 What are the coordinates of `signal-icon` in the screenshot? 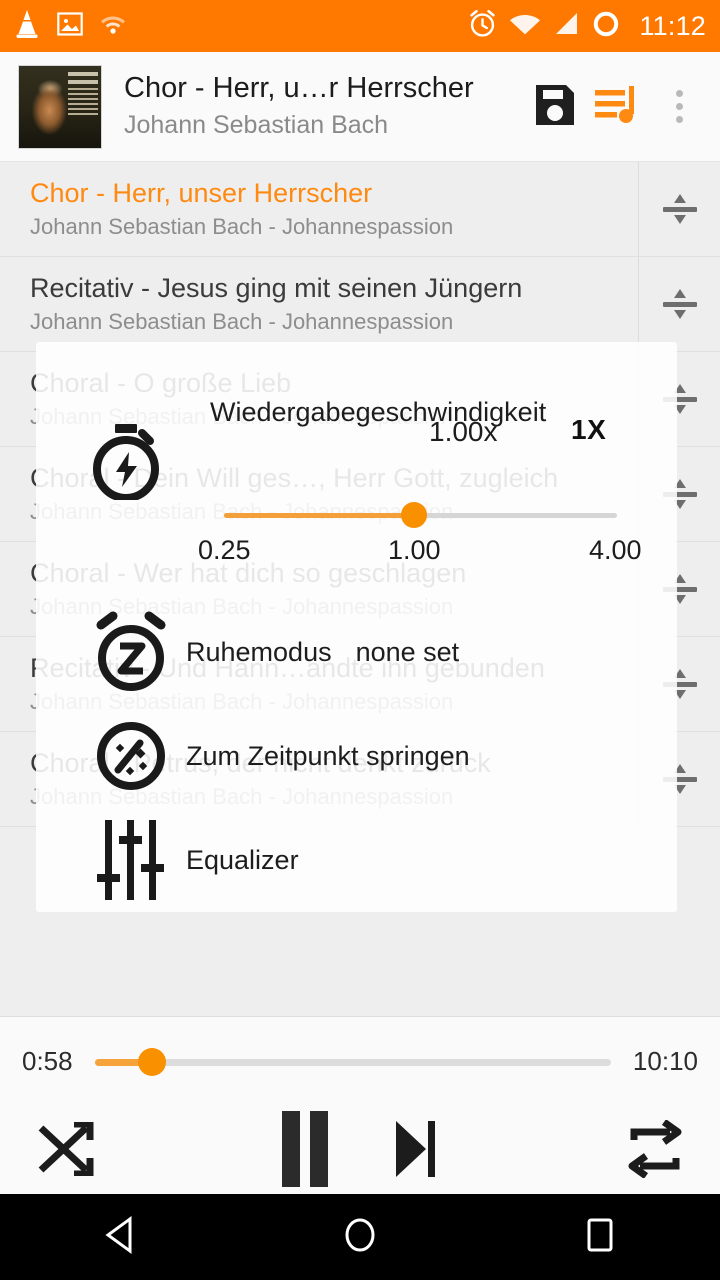 It's located at (566, 26).